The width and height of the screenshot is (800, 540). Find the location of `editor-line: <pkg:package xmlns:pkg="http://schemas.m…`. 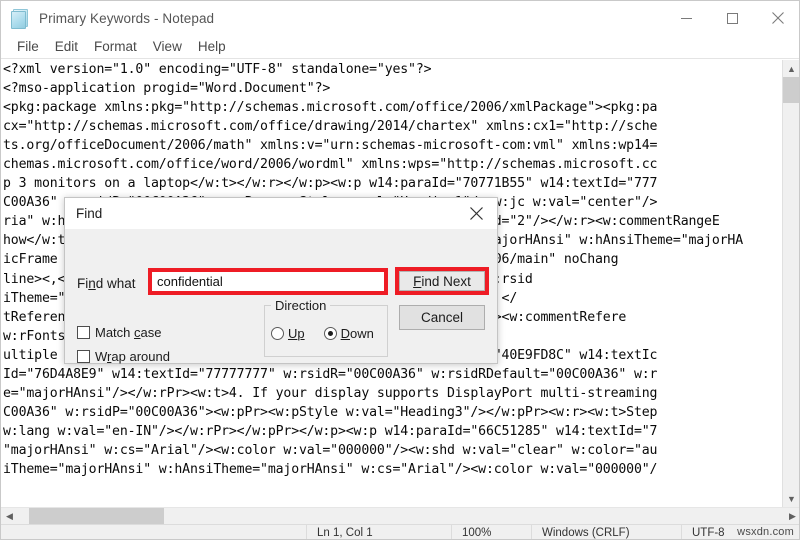

editor-line: <pkg:package xmlns:pkg="http://schemas.m… is located at coordinates (330, 108).